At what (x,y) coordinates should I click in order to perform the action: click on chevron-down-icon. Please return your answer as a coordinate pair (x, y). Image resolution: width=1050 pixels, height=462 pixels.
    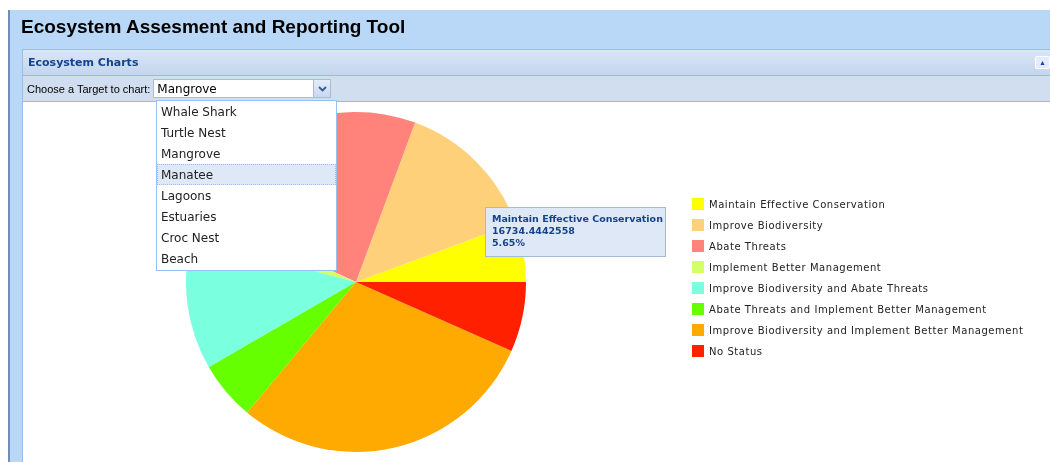
    Looking at the image, I should click on (322, 88).